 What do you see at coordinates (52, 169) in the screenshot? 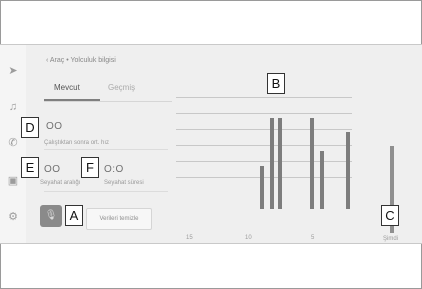
I see `distance-value: OO` at bounding box center [52, 169].